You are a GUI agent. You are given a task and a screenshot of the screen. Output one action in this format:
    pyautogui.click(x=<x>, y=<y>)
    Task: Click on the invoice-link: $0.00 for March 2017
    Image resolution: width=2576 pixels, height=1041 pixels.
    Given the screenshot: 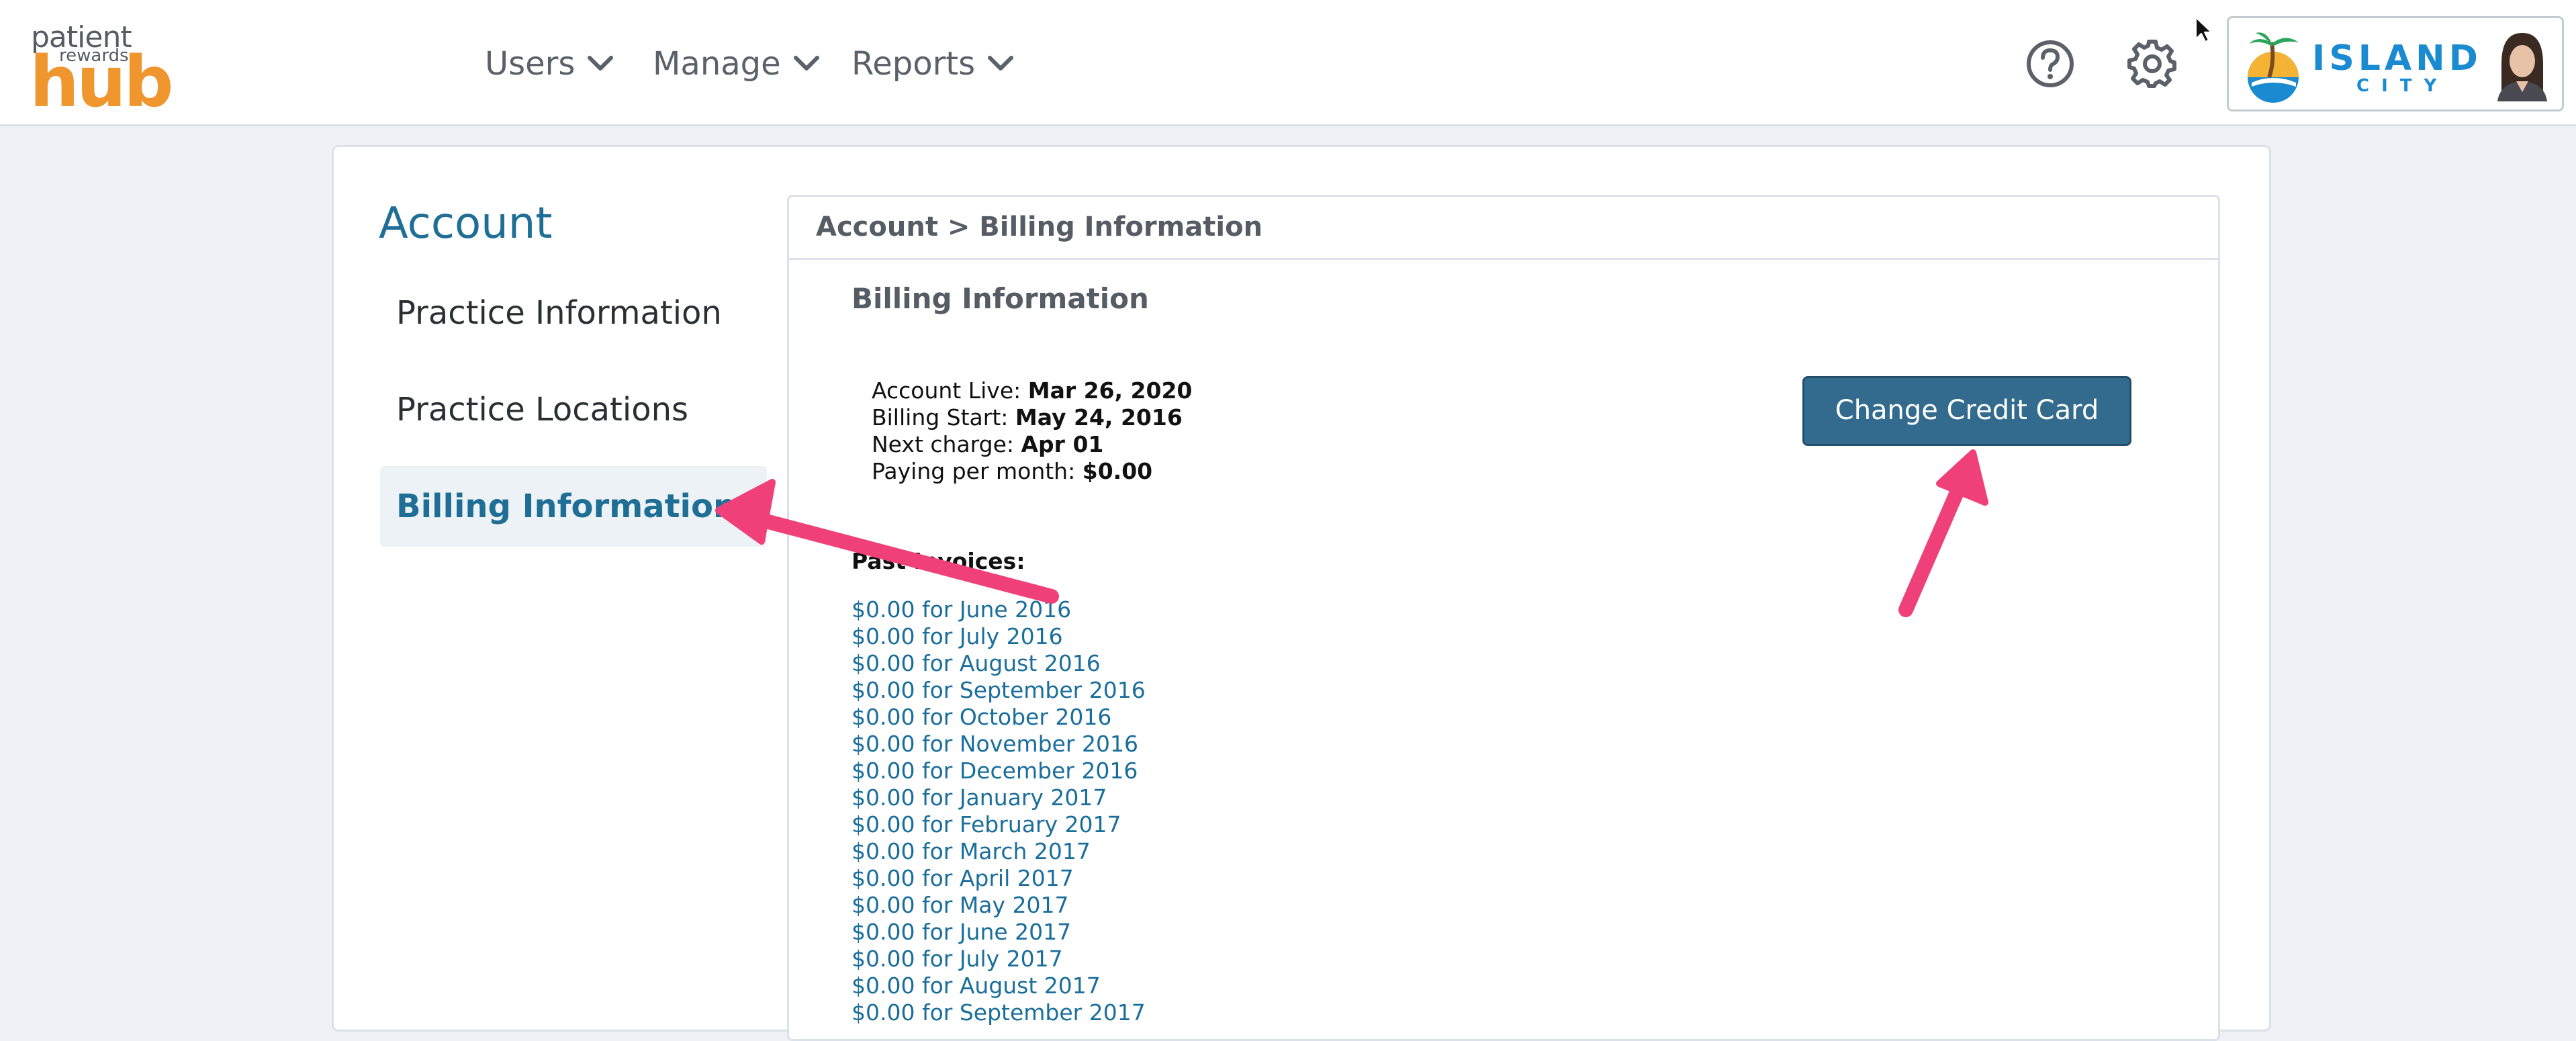 What is the action you would take?
    pyautogui.click(x=999, y=851)
    